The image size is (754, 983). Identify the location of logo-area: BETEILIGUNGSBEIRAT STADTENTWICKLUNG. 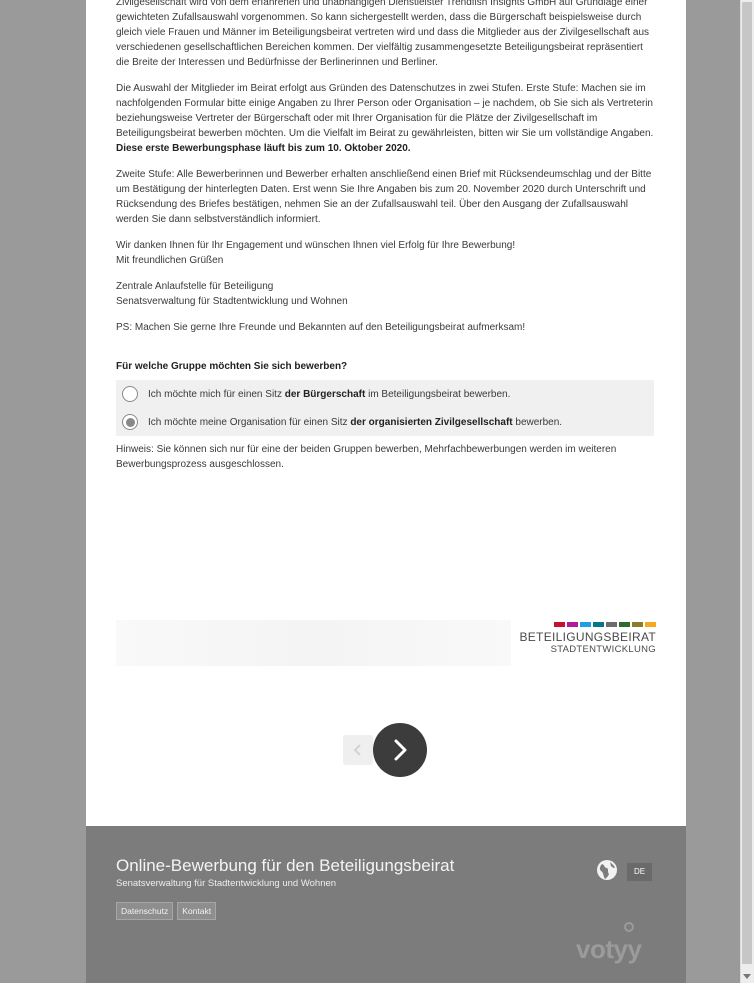
(386, 643).